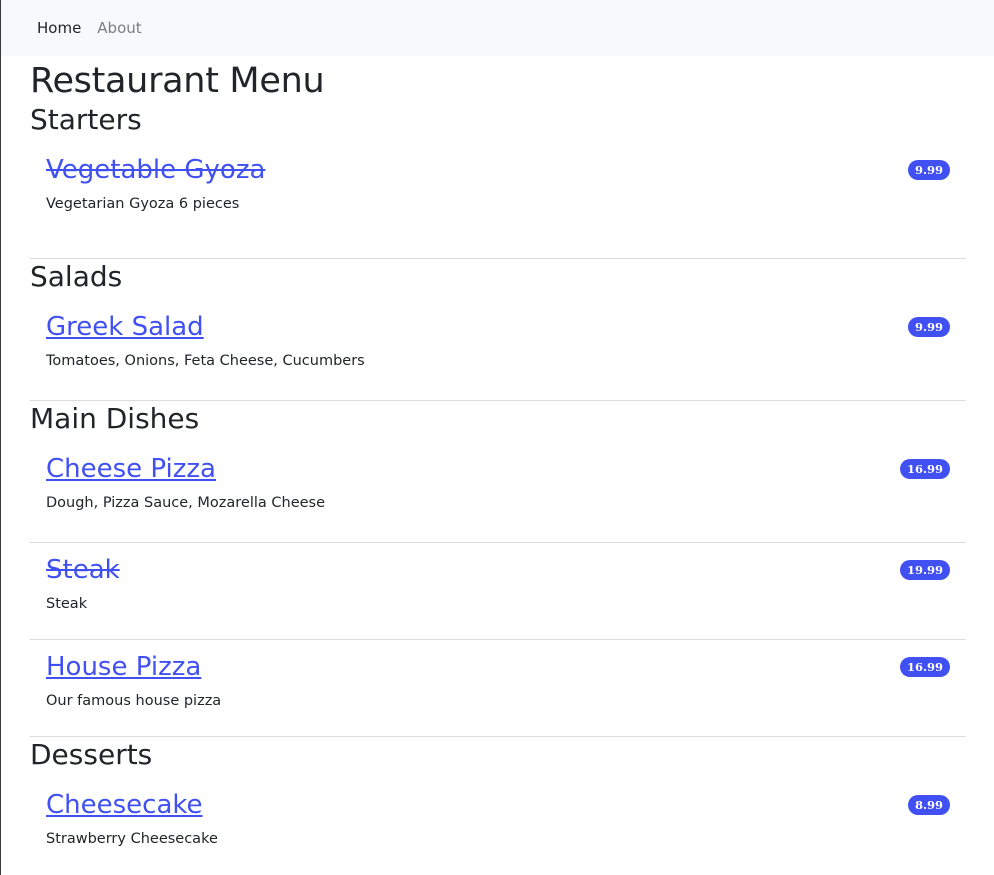 The height and width of the screenshot is (875, 994). Describe the element at coordinates (155, 170) in the screenshot. I see `item-name-link: Vegetable Gyoza` at that location.